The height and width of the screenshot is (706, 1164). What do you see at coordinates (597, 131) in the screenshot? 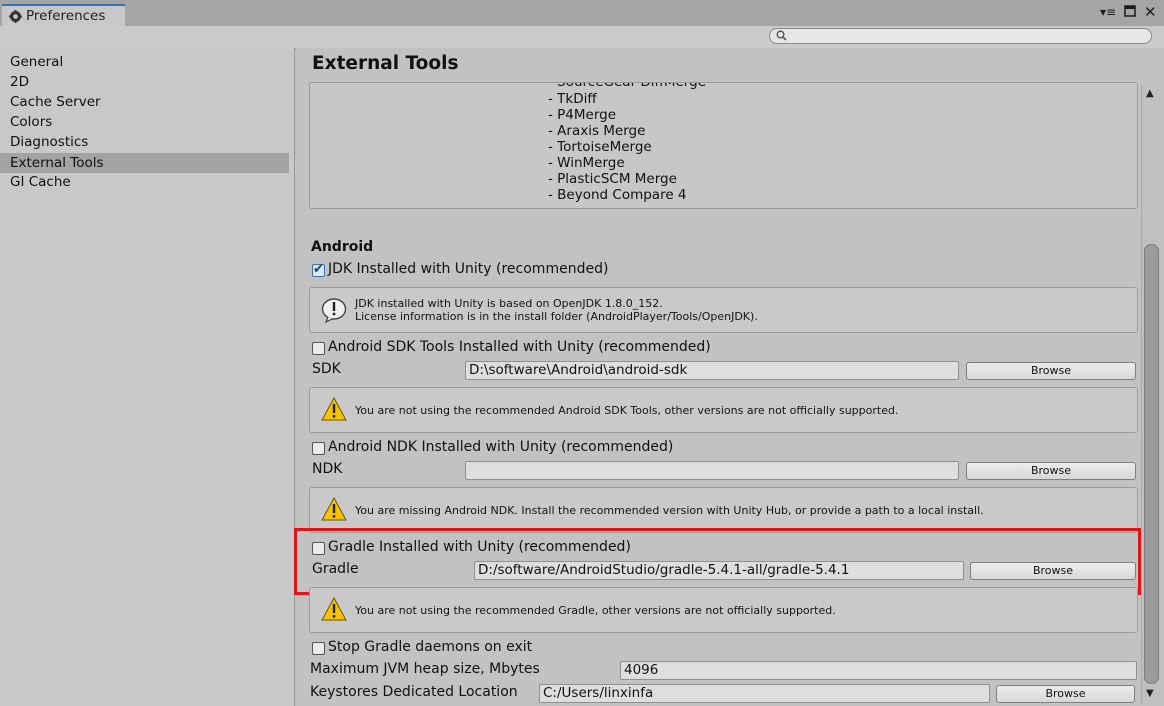
I see `list-item: - Araxis Merge` at bounding box center [597, 131].